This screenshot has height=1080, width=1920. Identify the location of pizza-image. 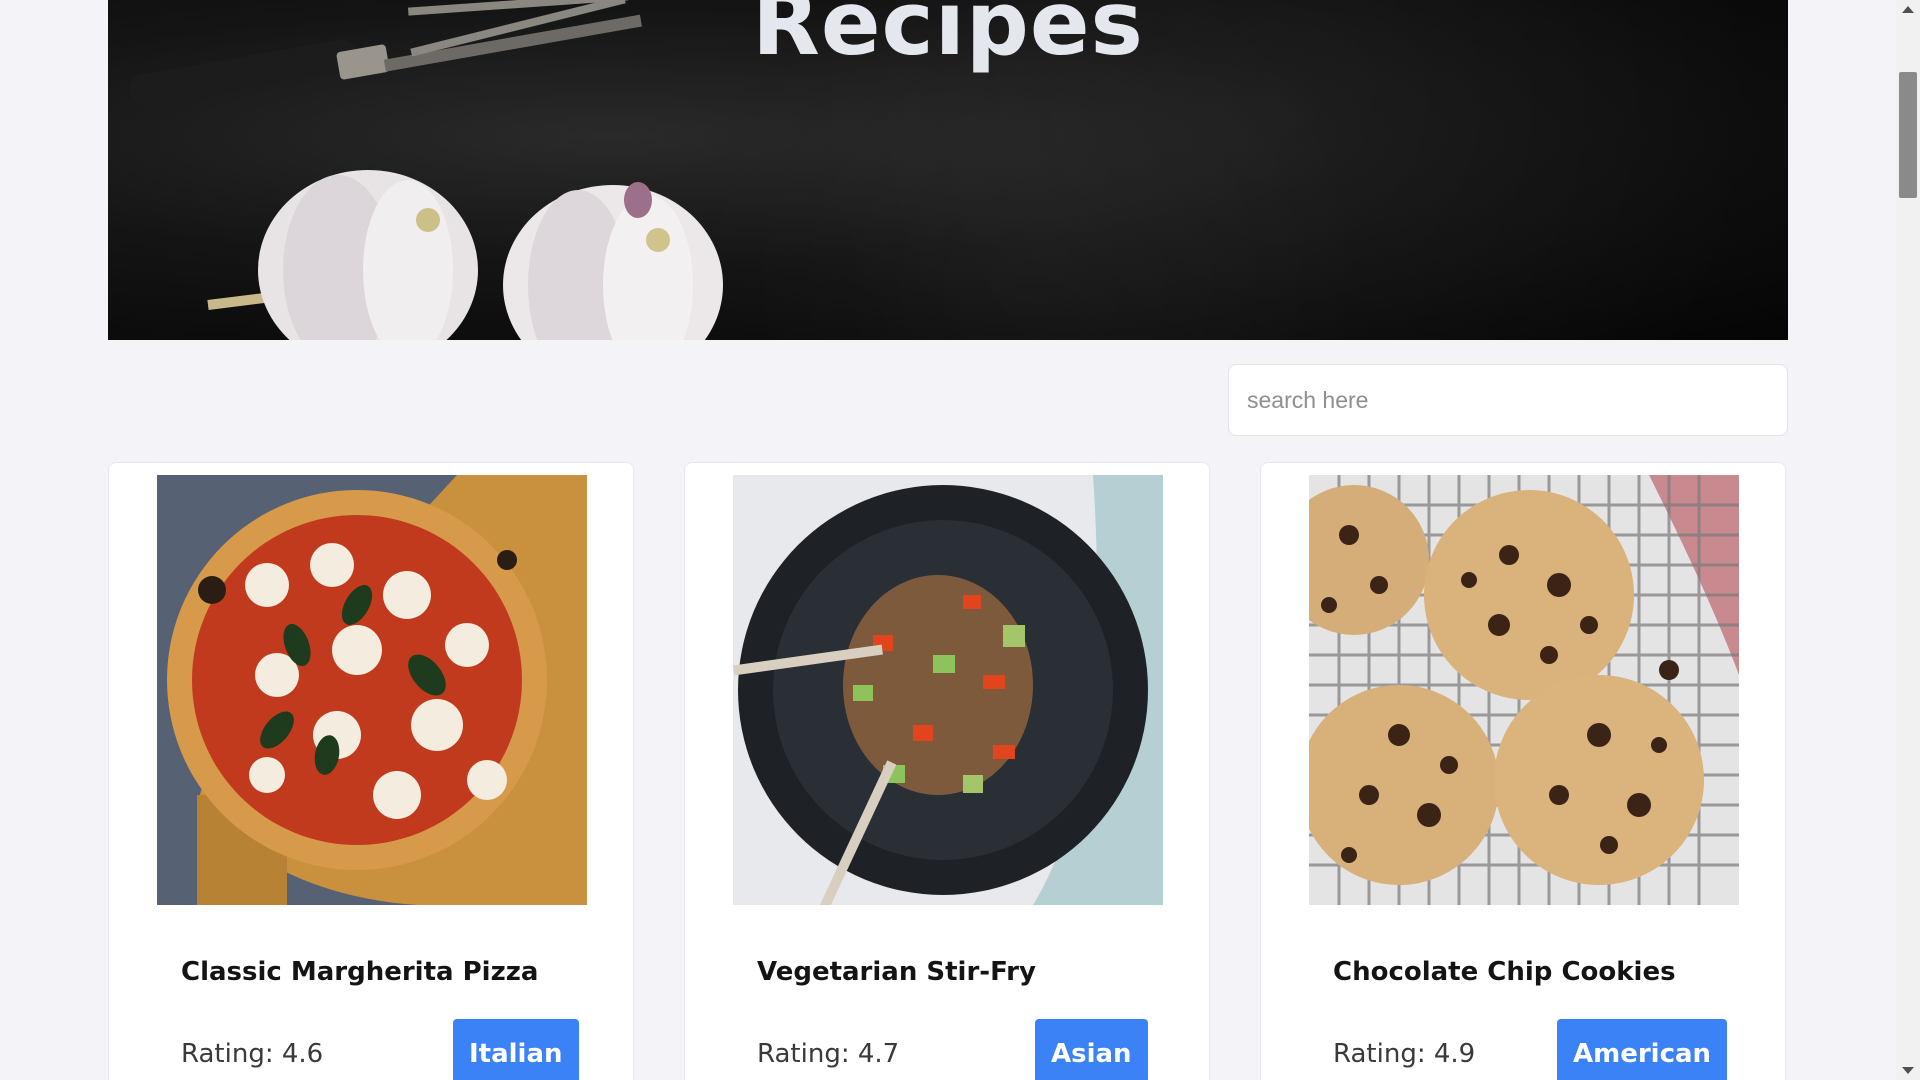
(372, 690).